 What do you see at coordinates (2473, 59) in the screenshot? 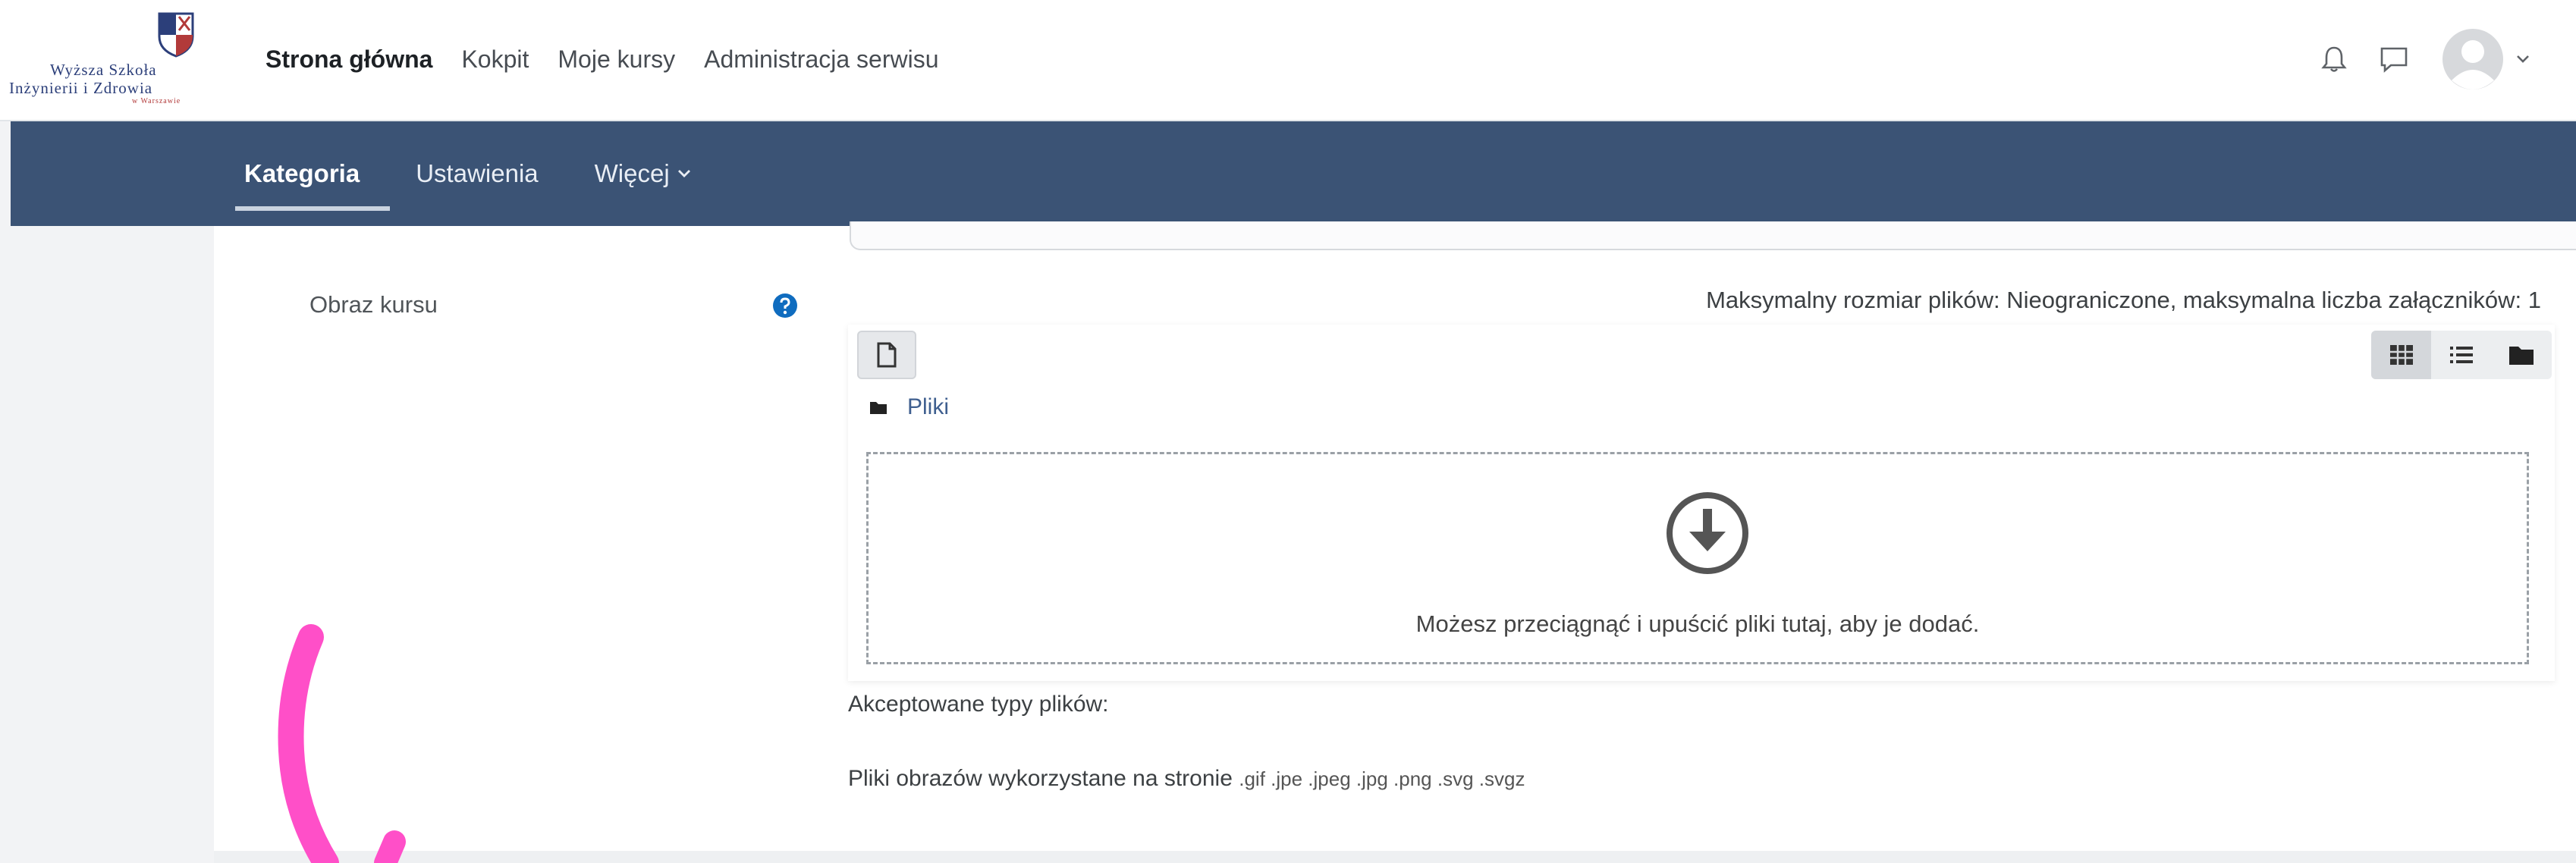
I see `user-avatar` at bounding box center [2473, 59].